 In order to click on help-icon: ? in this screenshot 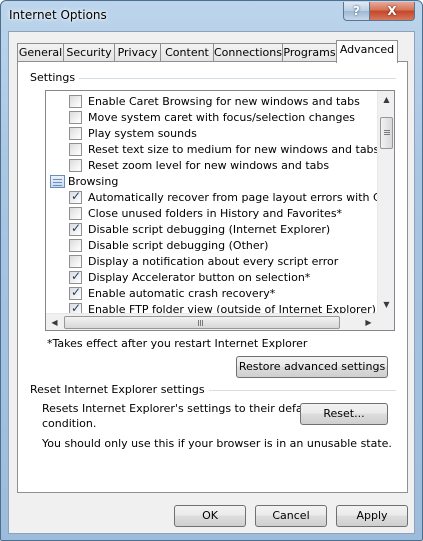, I will do `click(356, 11)`.